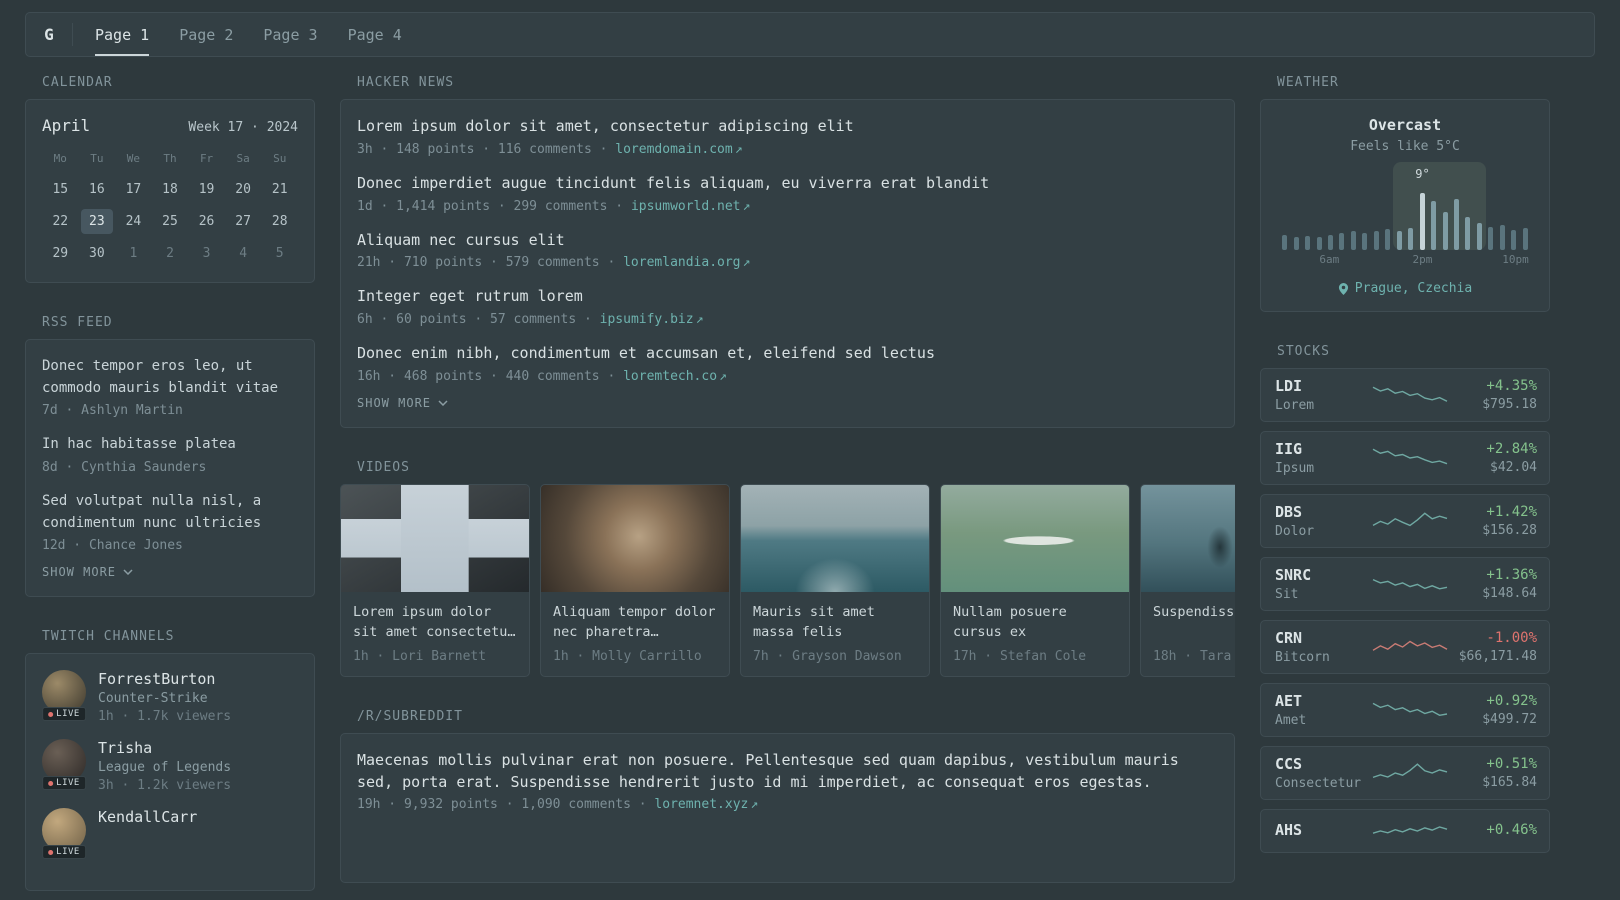  Describe the element at coordinates (279, 221) in the screenshot. I see `calendar-day: 28` at that location.